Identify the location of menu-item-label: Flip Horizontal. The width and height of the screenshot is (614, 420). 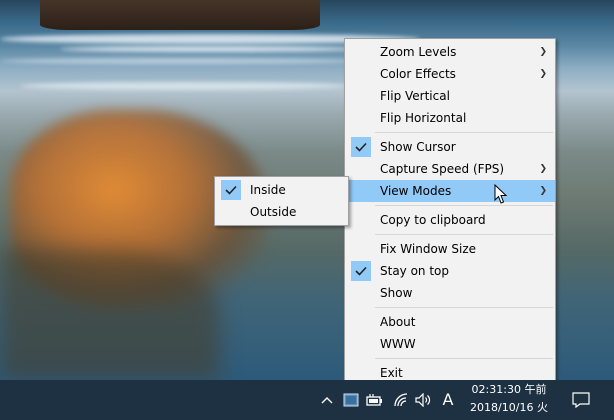
(423, 118).